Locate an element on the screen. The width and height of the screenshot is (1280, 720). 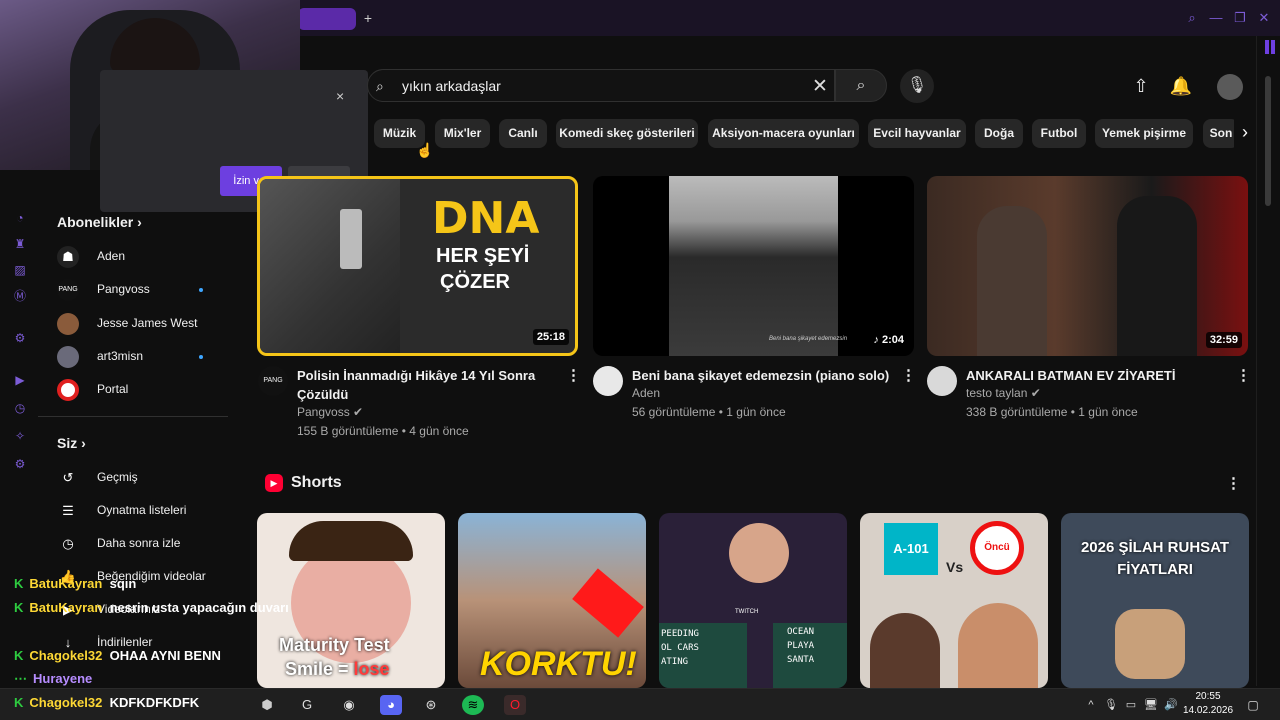
chatgpt-icon: ⚙ is located at coordinates (20, 338).